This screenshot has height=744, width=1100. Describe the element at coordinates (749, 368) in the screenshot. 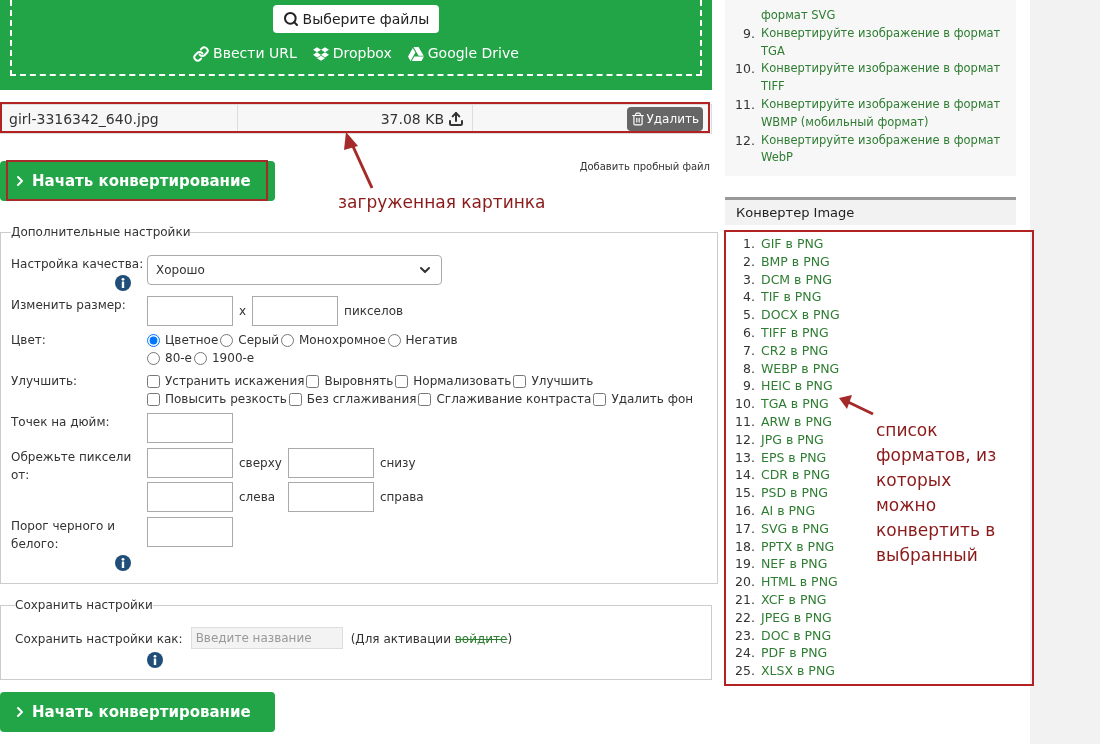

I see `list-number: 8.` at that location.